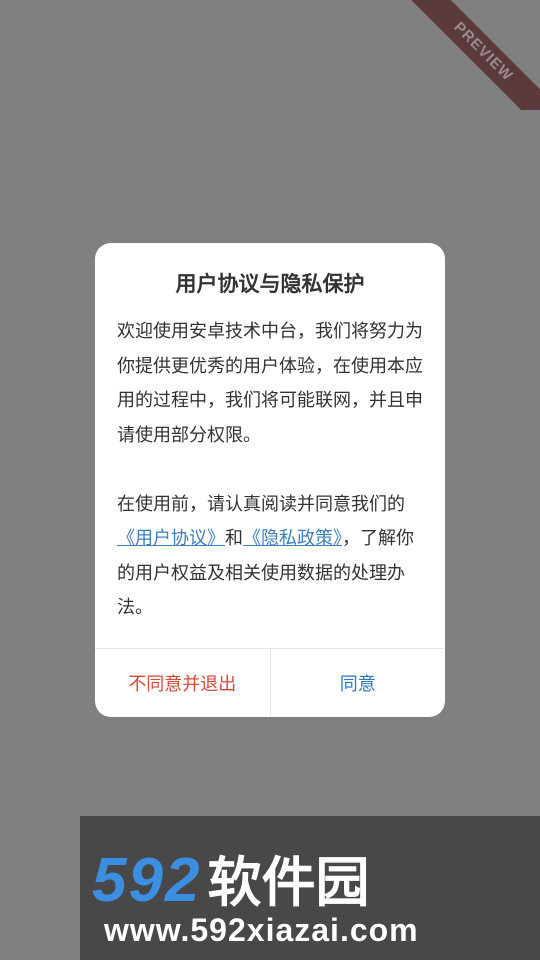  I want to click on user-agreement-link: 《用户协议》, so click(171, 538).